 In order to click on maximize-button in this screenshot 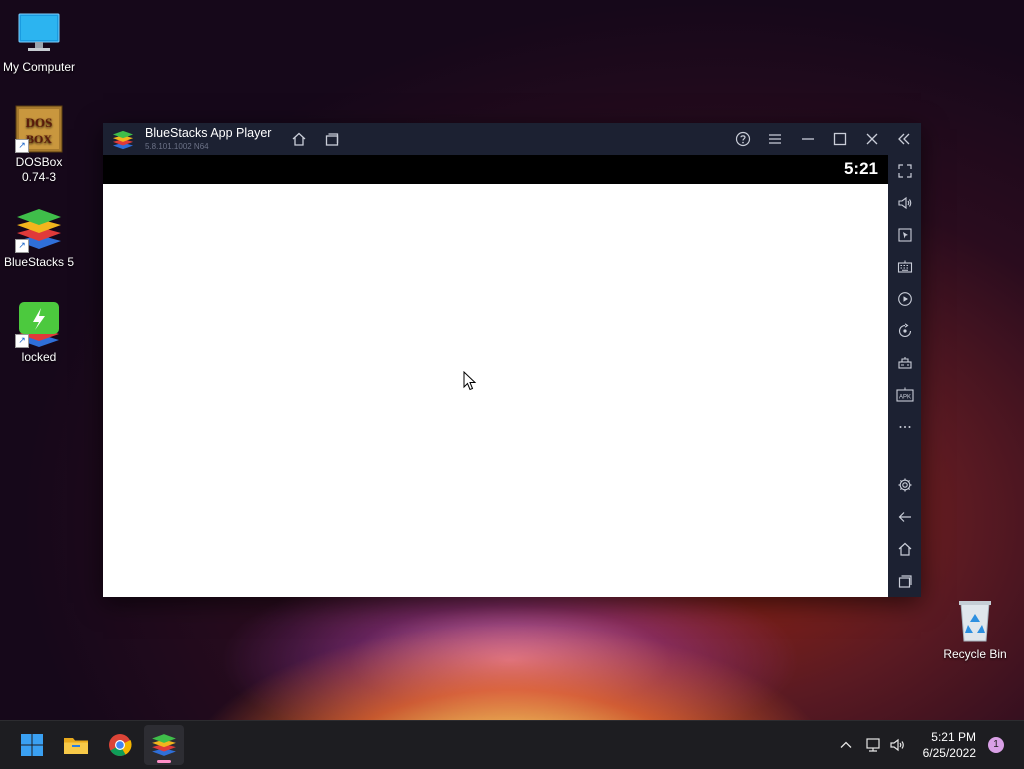, I will do `click(840, 139)`.